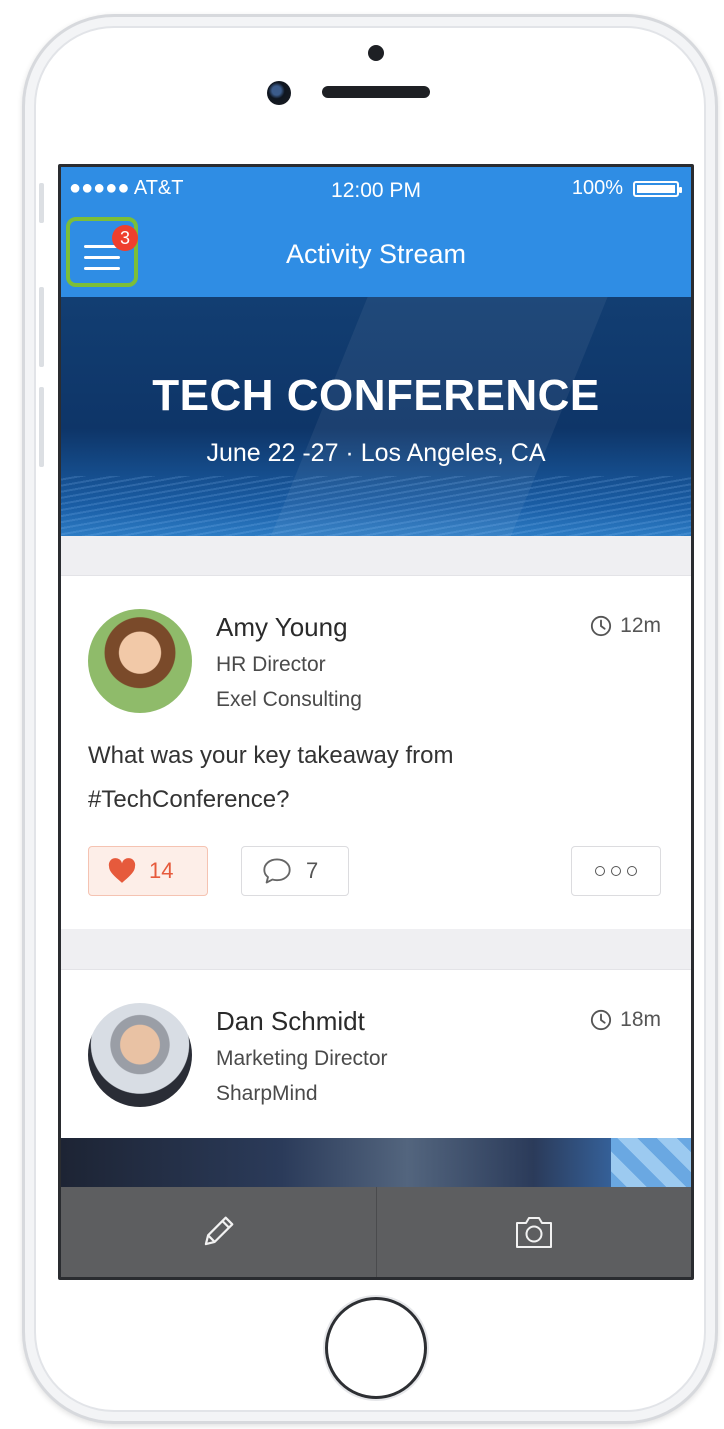 The height and width of the screenshot is (1429, 724). I want to click on camera-icon, so click(533, 1232).